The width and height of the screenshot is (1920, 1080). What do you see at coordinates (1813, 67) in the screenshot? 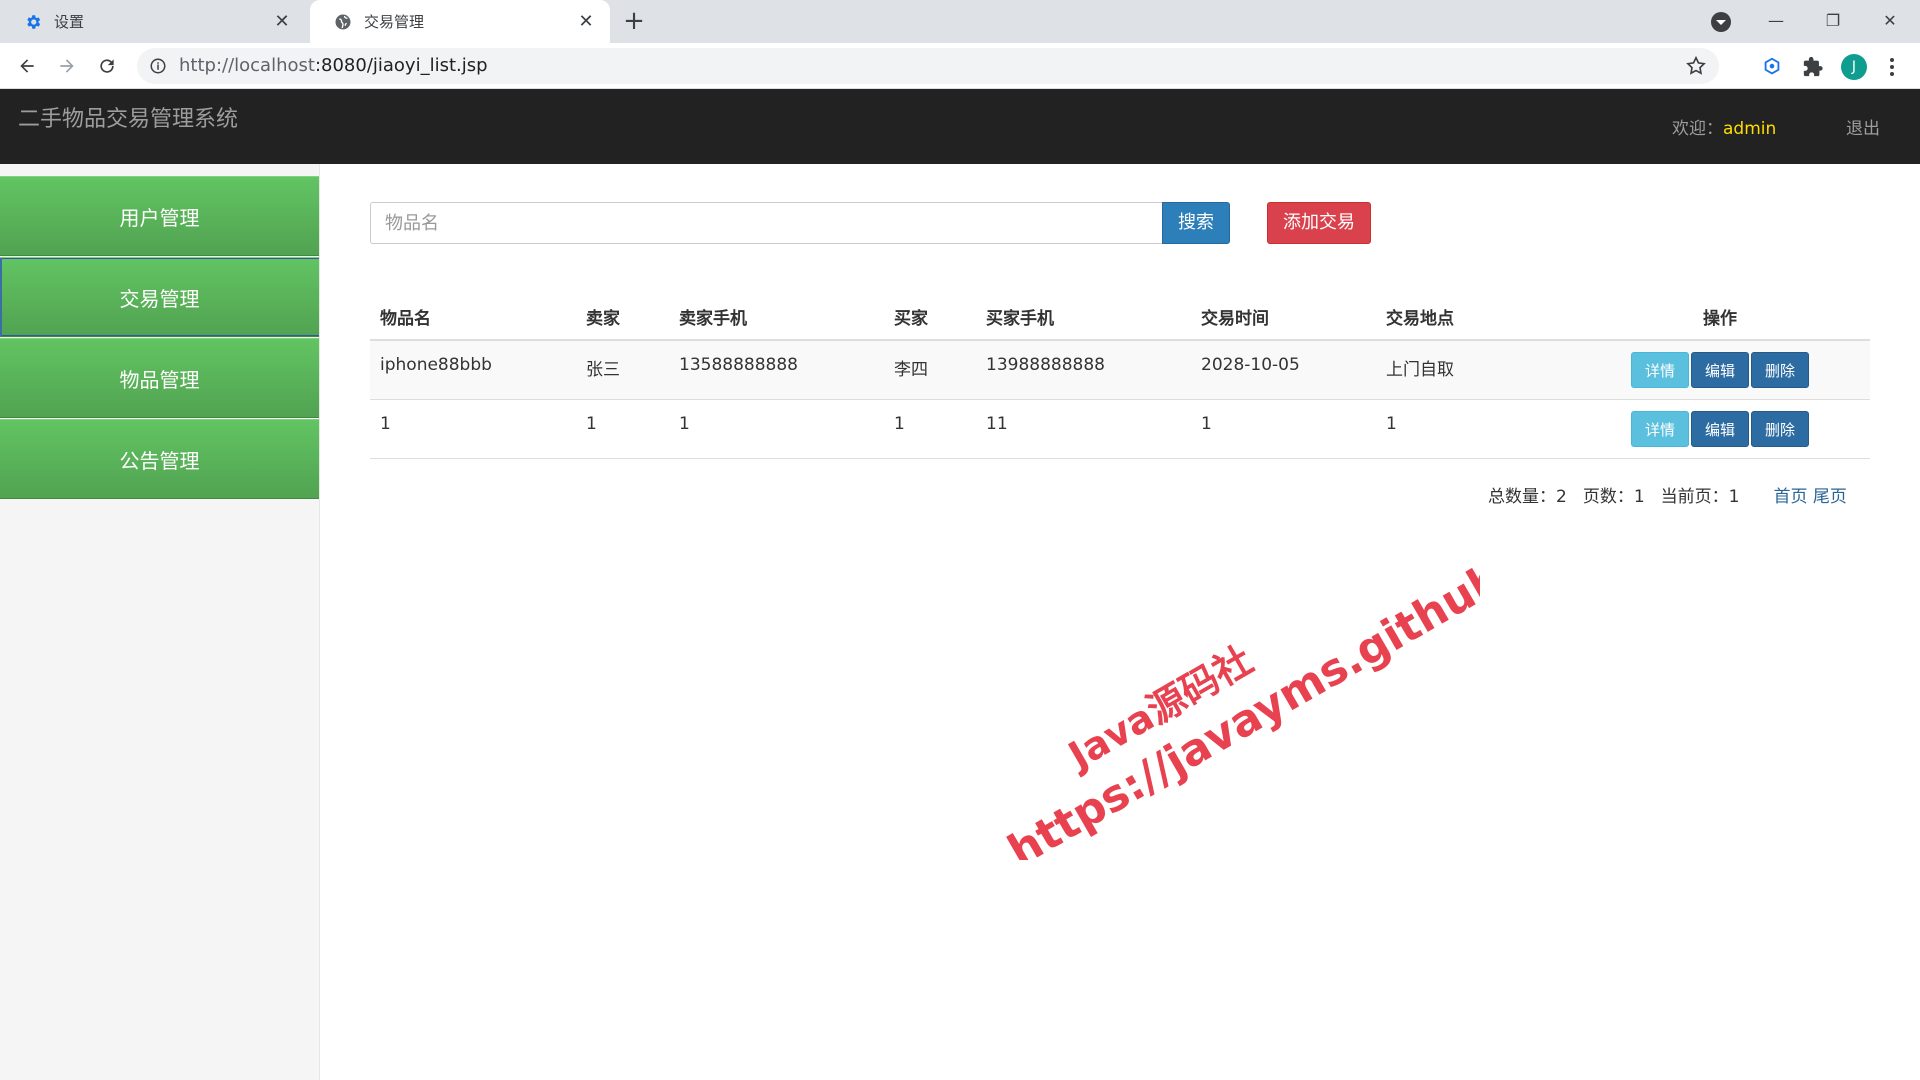
I see `puzzle-extensions-icon` at bounding box center [1813, 67].